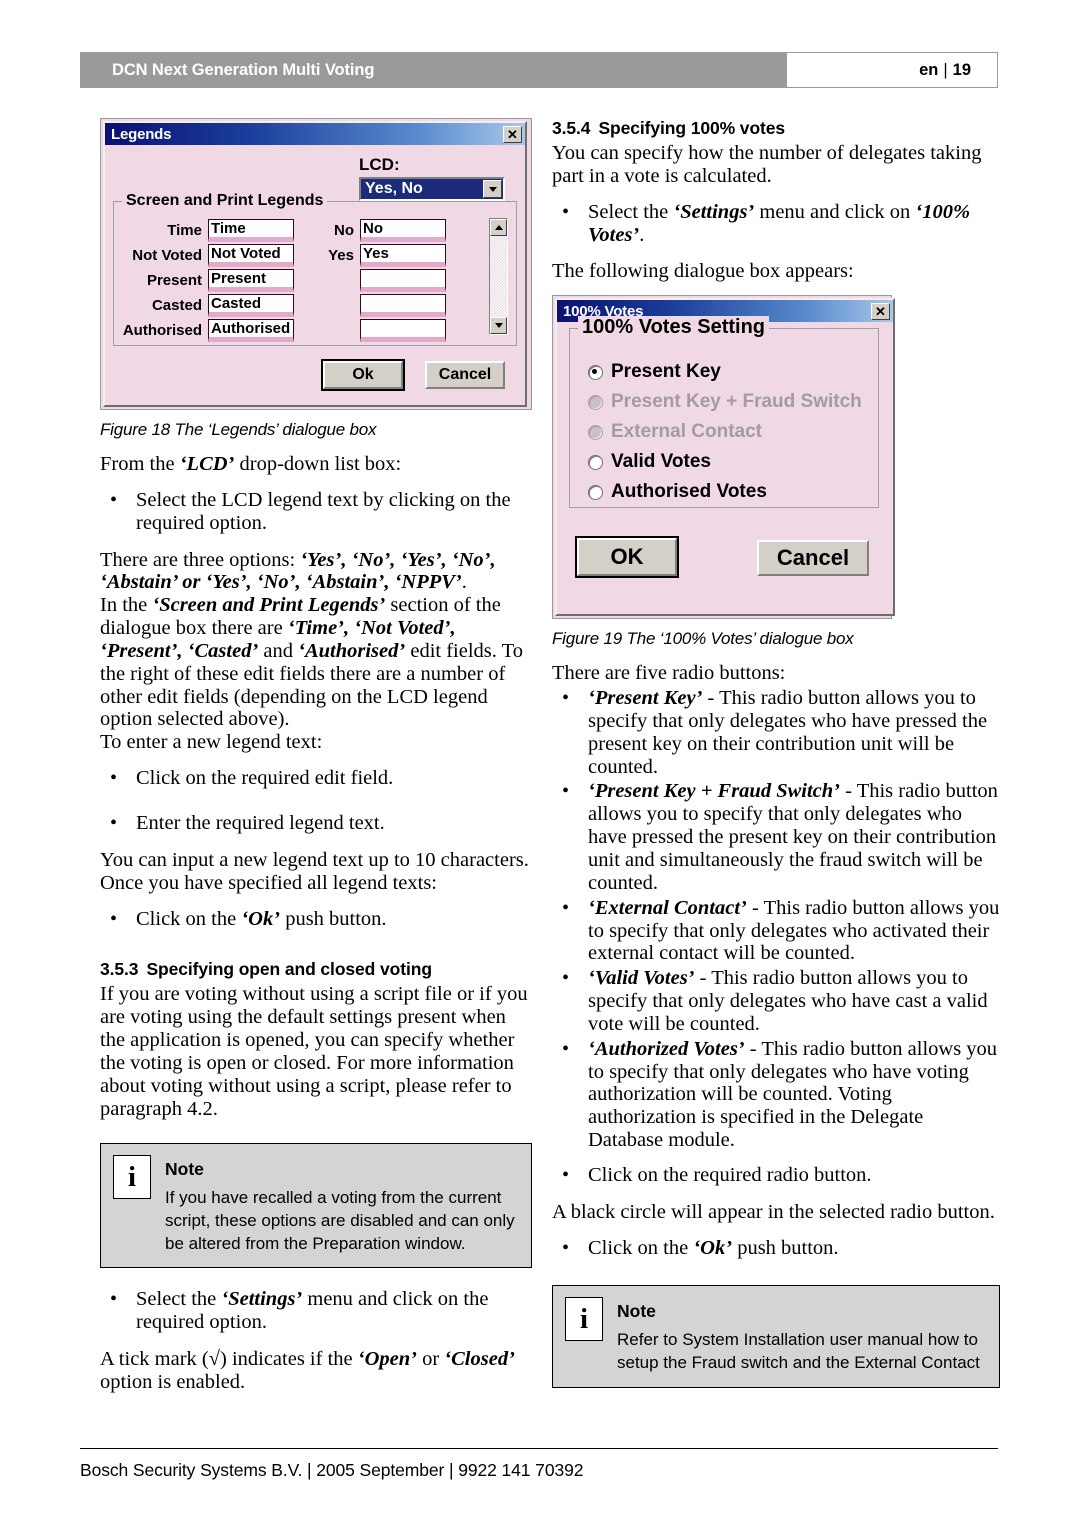 The height and width of the screenshot is (1528, 1080). Describe the element at coordinates (498, 325) in the screenshot. I see `scroll-down-icon` at that location.